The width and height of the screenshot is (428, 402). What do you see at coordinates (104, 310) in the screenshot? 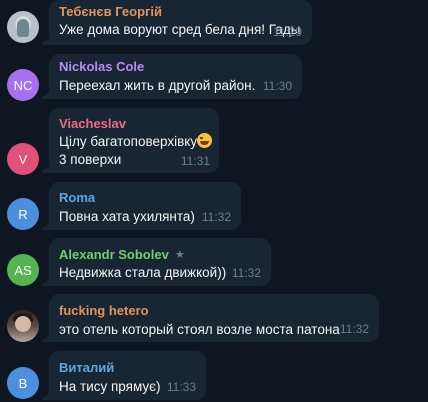
I see `sender-name: fucking hetero` at bounding box center [104, 310].